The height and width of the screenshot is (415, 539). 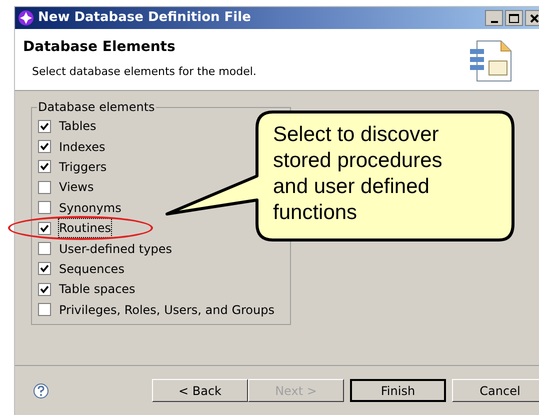 What do you see at coordinates (115, 249) in the screenshot?
I see `checkbox-label: User-defined types` at bounding box center [115, 249].